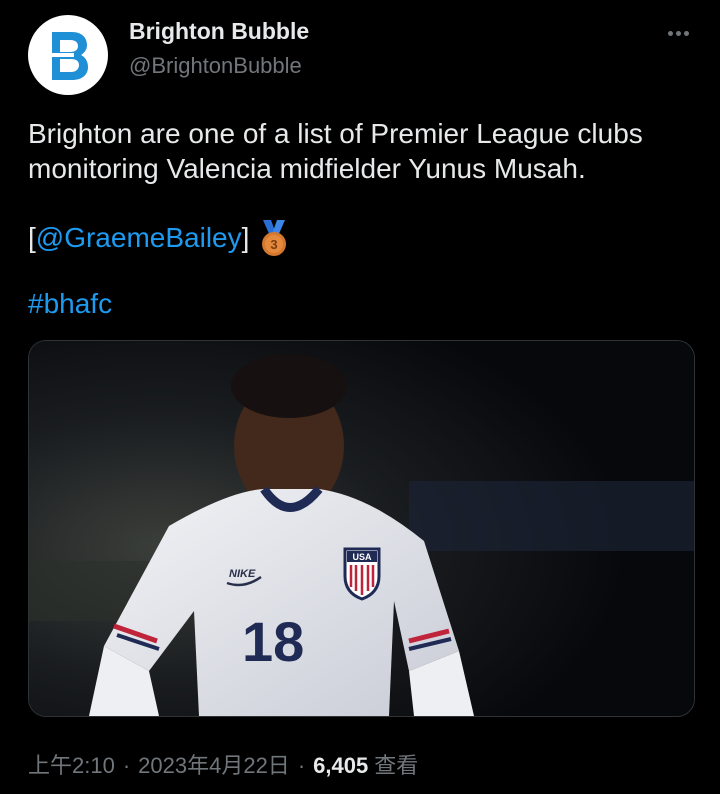 This screenshot has width=720, height=794. I want to click on tweet-time: 上午2:10, so click(71, 764).